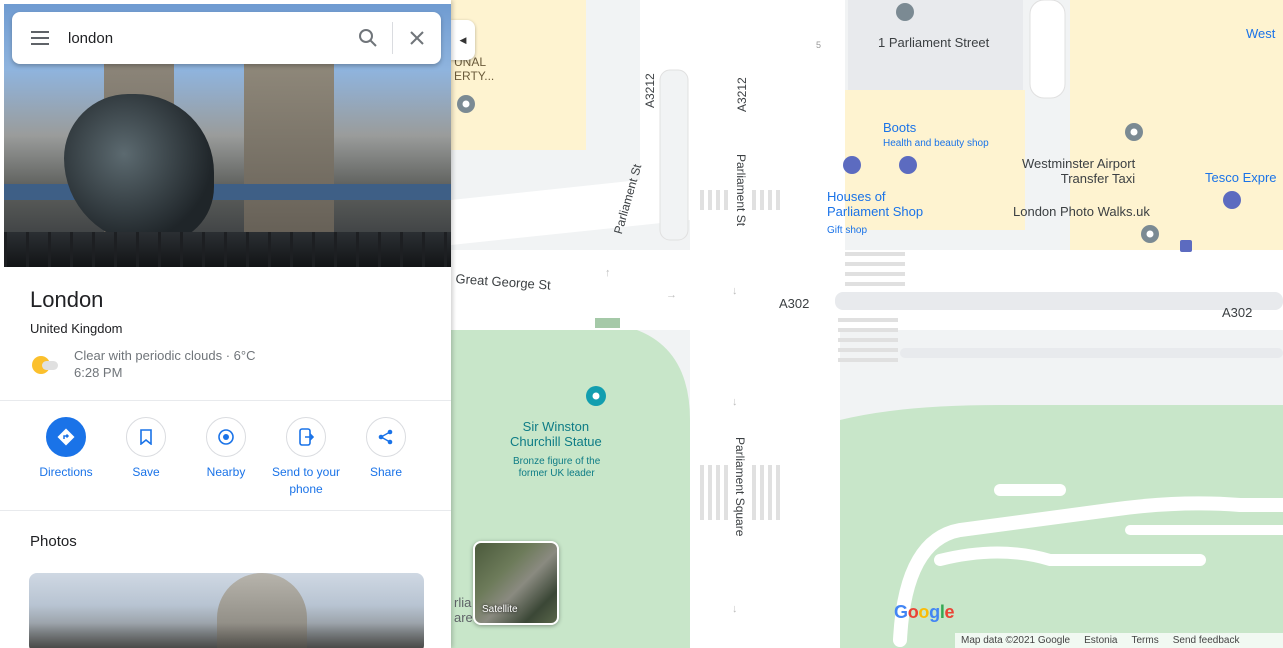 The width and height of the screenshot is (1283, 648). Describe the element at coordinates (1241, 178) in the screenshot. I see `map-label-tesco-express: Tesco Expre` at that location.